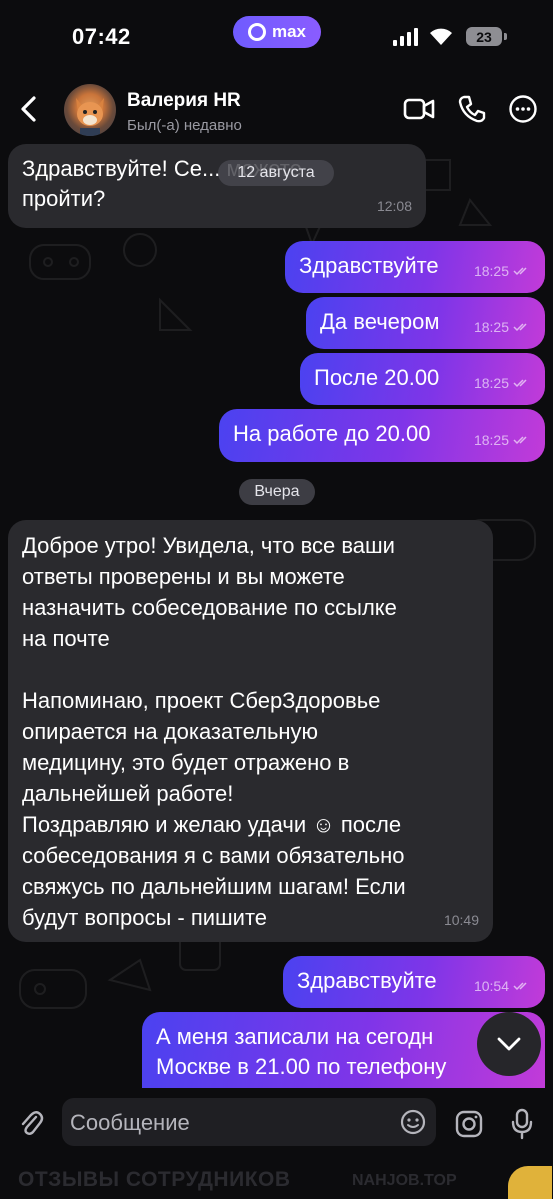 Image resolution: width=553 pixels, height=1199 pixels. I want to click on camera-icon, so click(469, 1124).